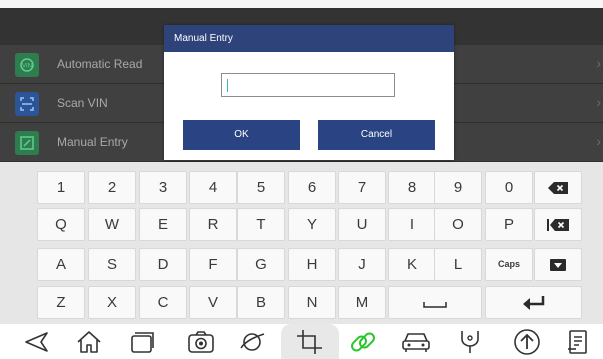 The width and height of the screenshot is (603, 359). I want to click on camera-icon, so click(201, 341).